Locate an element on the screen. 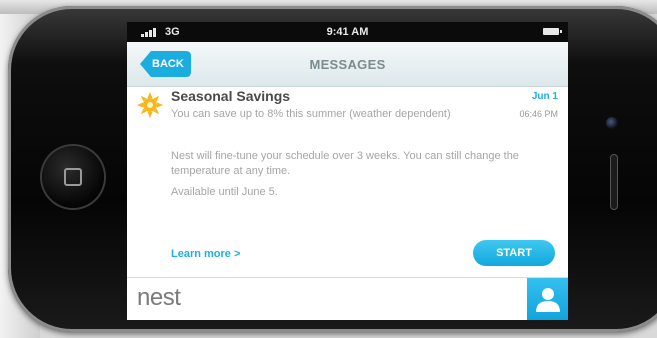 This screenshot has height=338, width=657. message-title: Seasonal Savings is located at coordinates (231, 96).